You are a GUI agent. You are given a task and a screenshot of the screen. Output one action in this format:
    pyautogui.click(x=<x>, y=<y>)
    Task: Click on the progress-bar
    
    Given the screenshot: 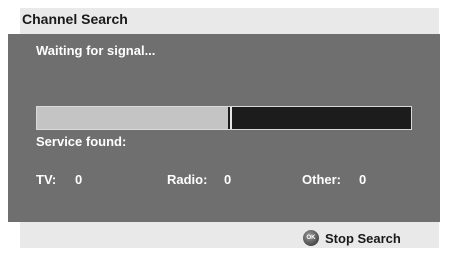 What is the action you would take?
    pyautogui.click(x=224, y=118)
    